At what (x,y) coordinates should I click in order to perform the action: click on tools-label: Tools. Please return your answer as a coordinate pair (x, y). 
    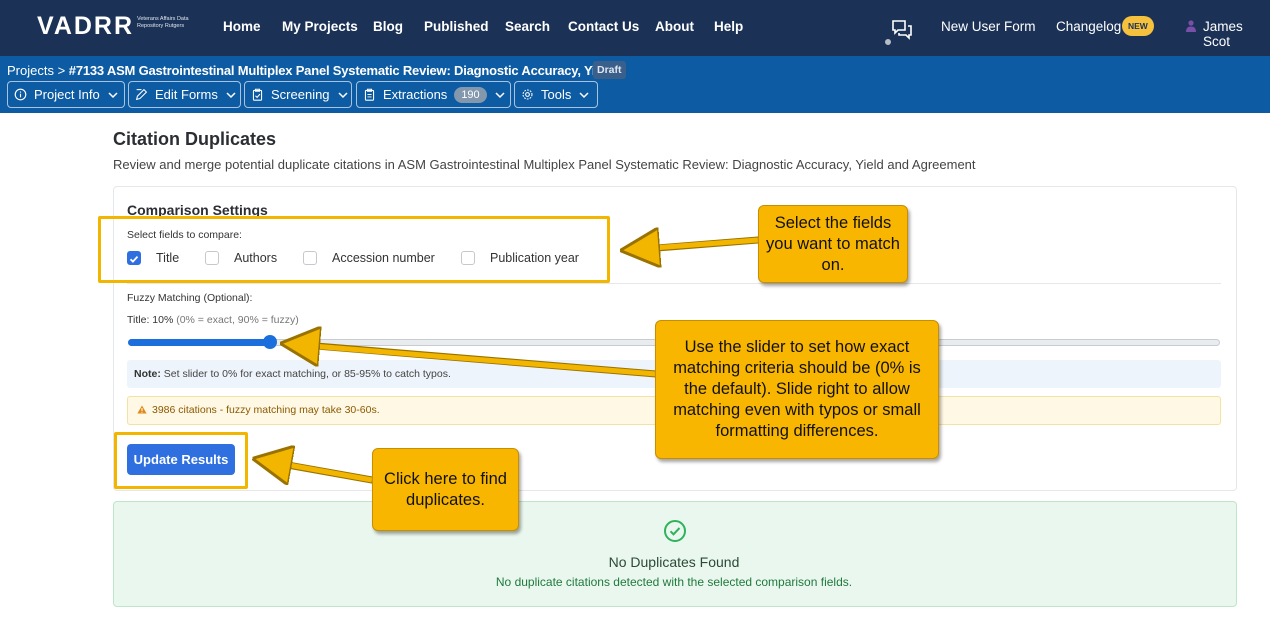
    Looking at the image, I should click on (556, 94).